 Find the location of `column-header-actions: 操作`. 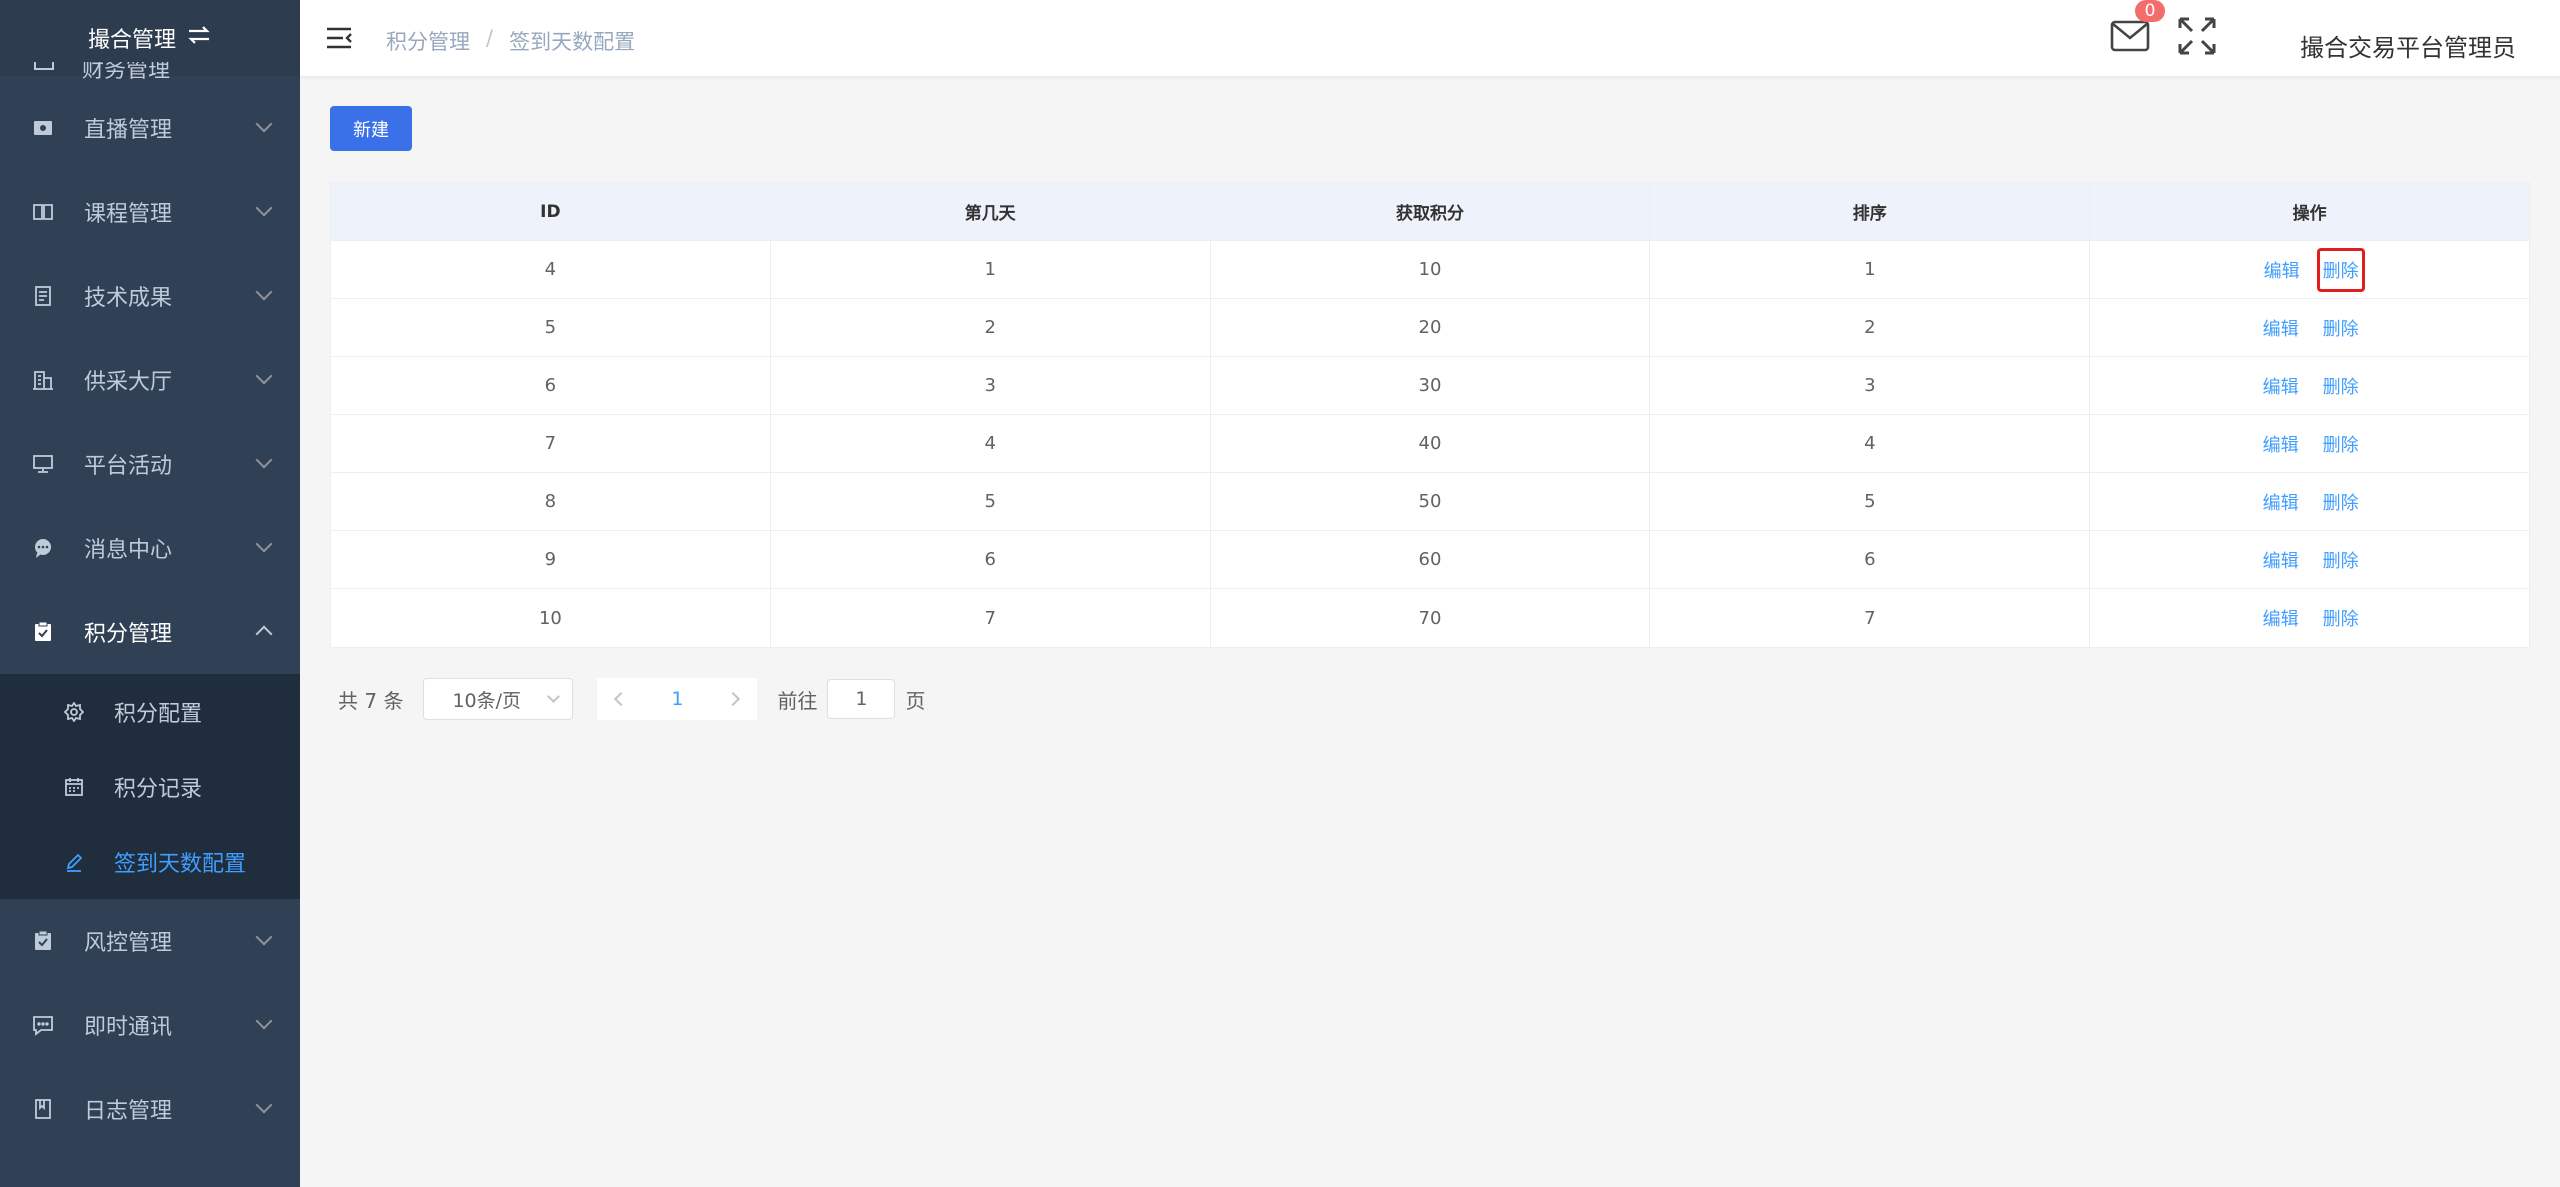

column-header-actions: 操作 is located at coordinates (2309, 214).